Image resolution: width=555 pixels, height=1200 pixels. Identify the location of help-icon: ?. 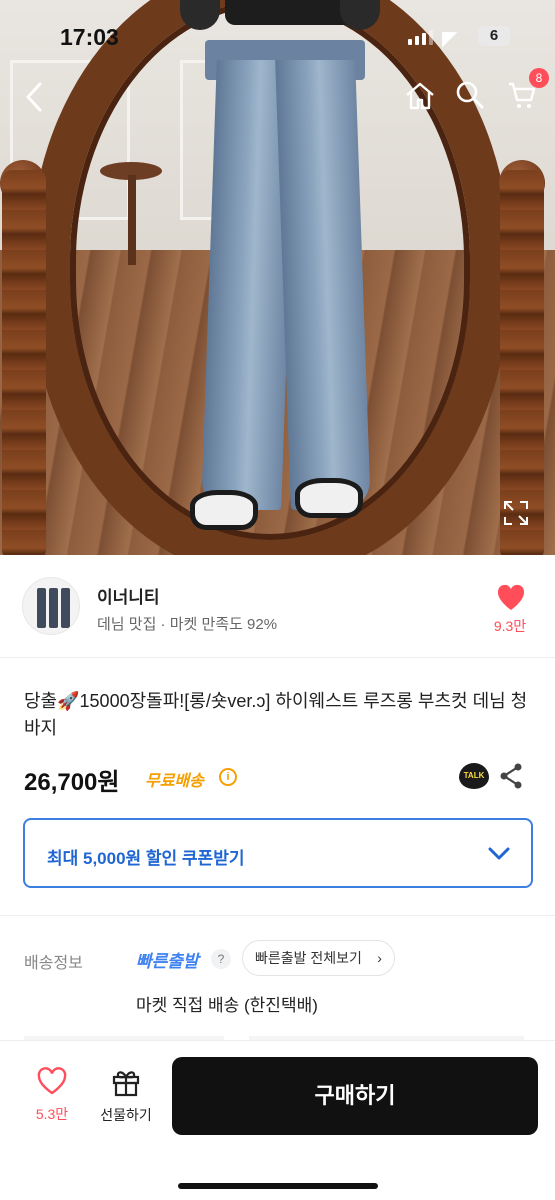
(221, 959).